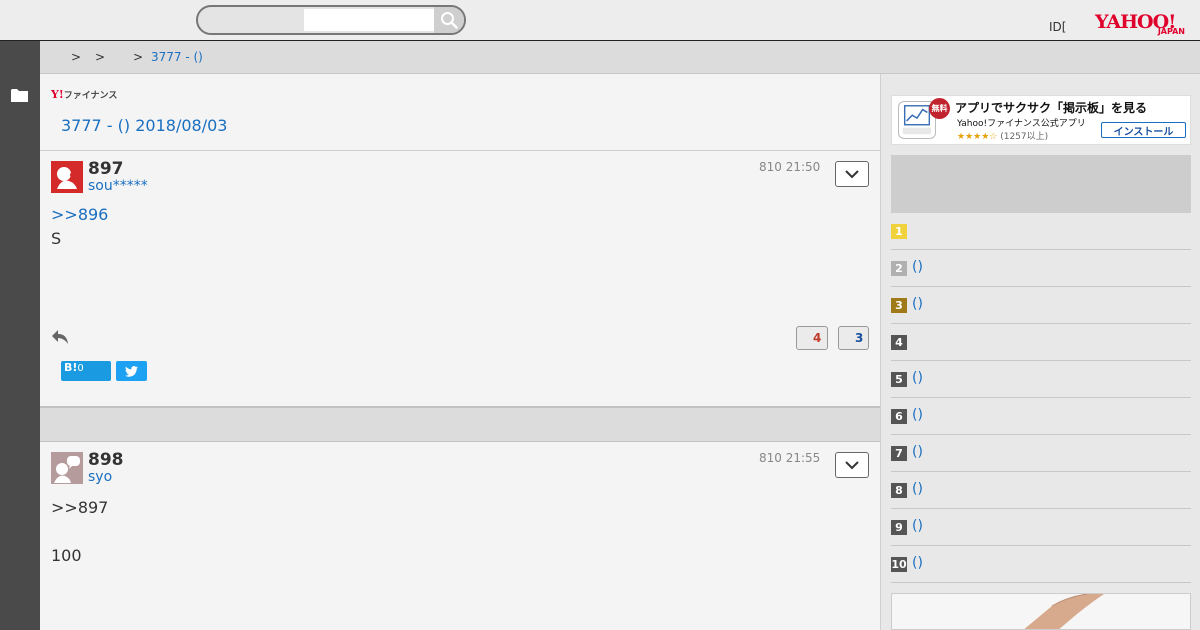 The image size is (1200, 630). Describe the element at coordinates (19, 95) in the screenshot. I see `folder-icon` at that location.